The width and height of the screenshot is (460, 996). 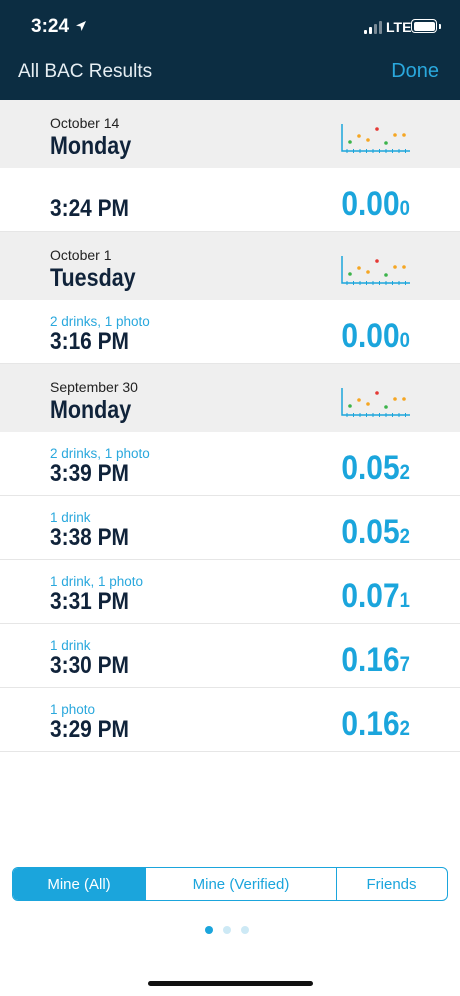 What do you see at coordinates (97, 581) in the screenshot?
I see `result-details: 1 drink, 1 photo` at bounding box center [97, 581].